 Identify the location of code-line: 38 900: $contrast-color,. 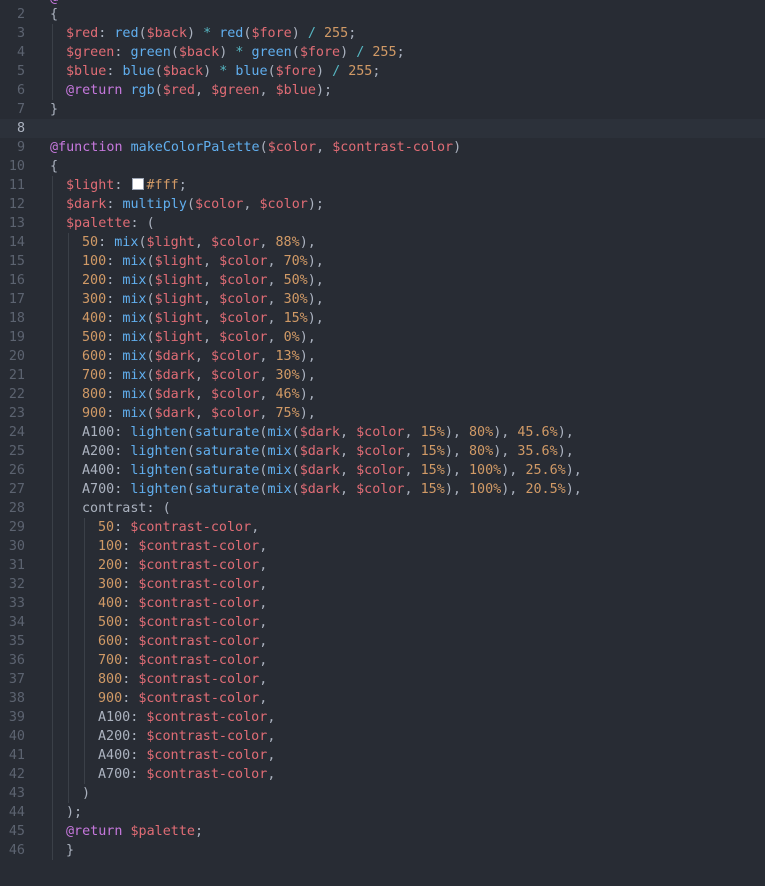
(382, 698).